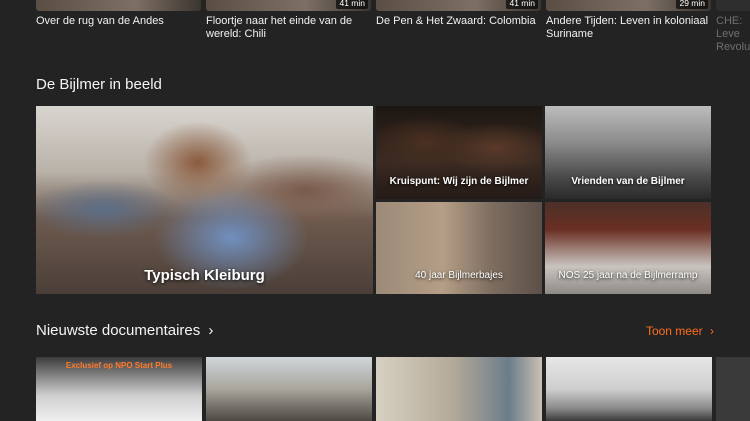  What do you see at coordinates (459, 275) in the screenshot?
I see `tile-caption: 40 jaar Bijlmerbajes` at bounding box center [459, 275].